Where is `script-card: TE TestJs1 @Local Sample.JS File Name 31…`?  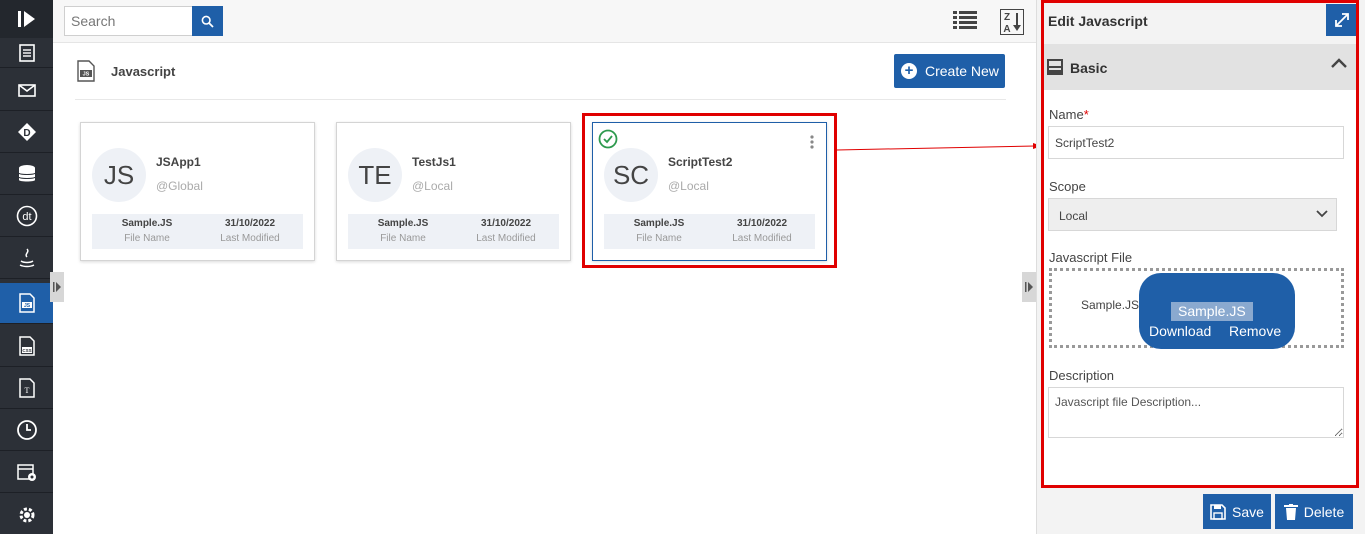 script-card: TE TestJs1 @Local Sample.JS File Name 31… is located at coordinates (453, 191).